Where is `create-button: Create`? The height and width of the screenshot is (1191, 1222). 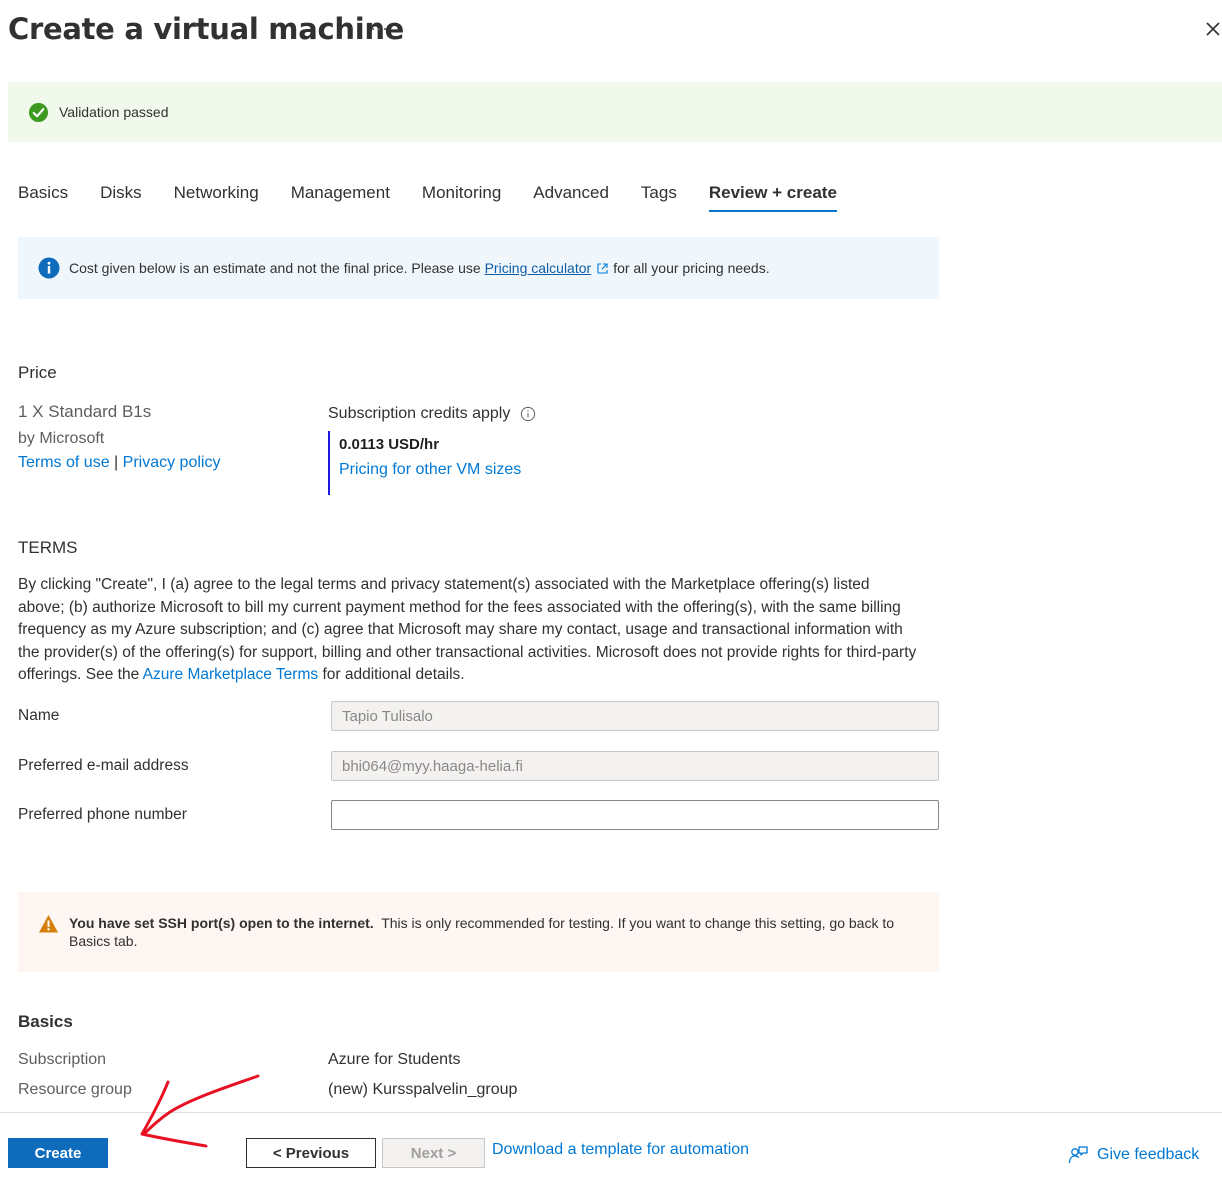
create-button: Create is located at coordinates (58, 1153).